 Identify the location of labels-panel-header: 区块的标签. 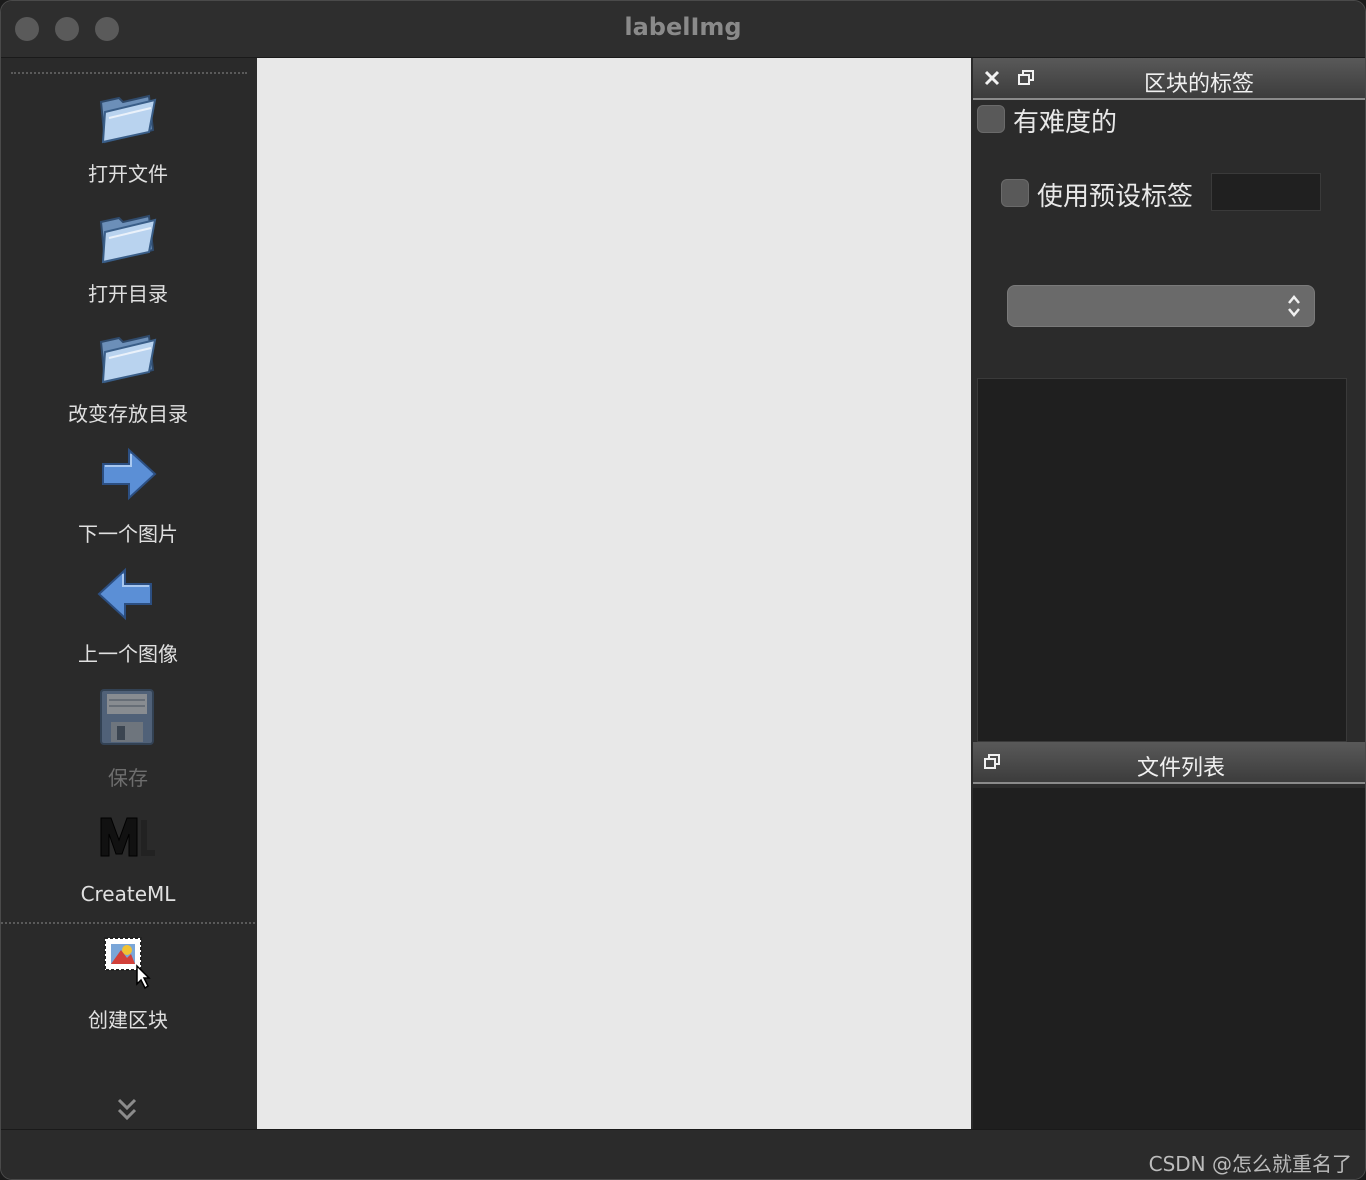
(1169, 79).